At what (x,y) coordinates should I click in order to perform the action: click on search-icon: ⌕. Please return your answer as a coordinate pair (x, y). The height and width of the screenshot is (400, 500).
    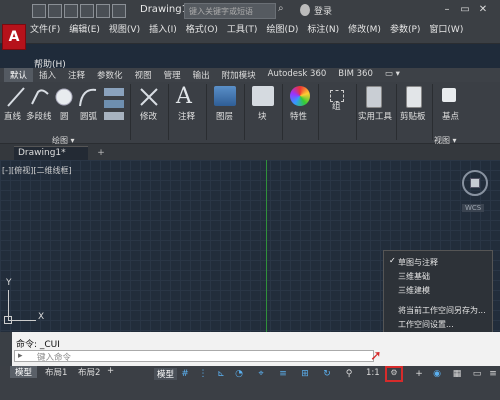
    Looking at the image, I should click on (285, 10).